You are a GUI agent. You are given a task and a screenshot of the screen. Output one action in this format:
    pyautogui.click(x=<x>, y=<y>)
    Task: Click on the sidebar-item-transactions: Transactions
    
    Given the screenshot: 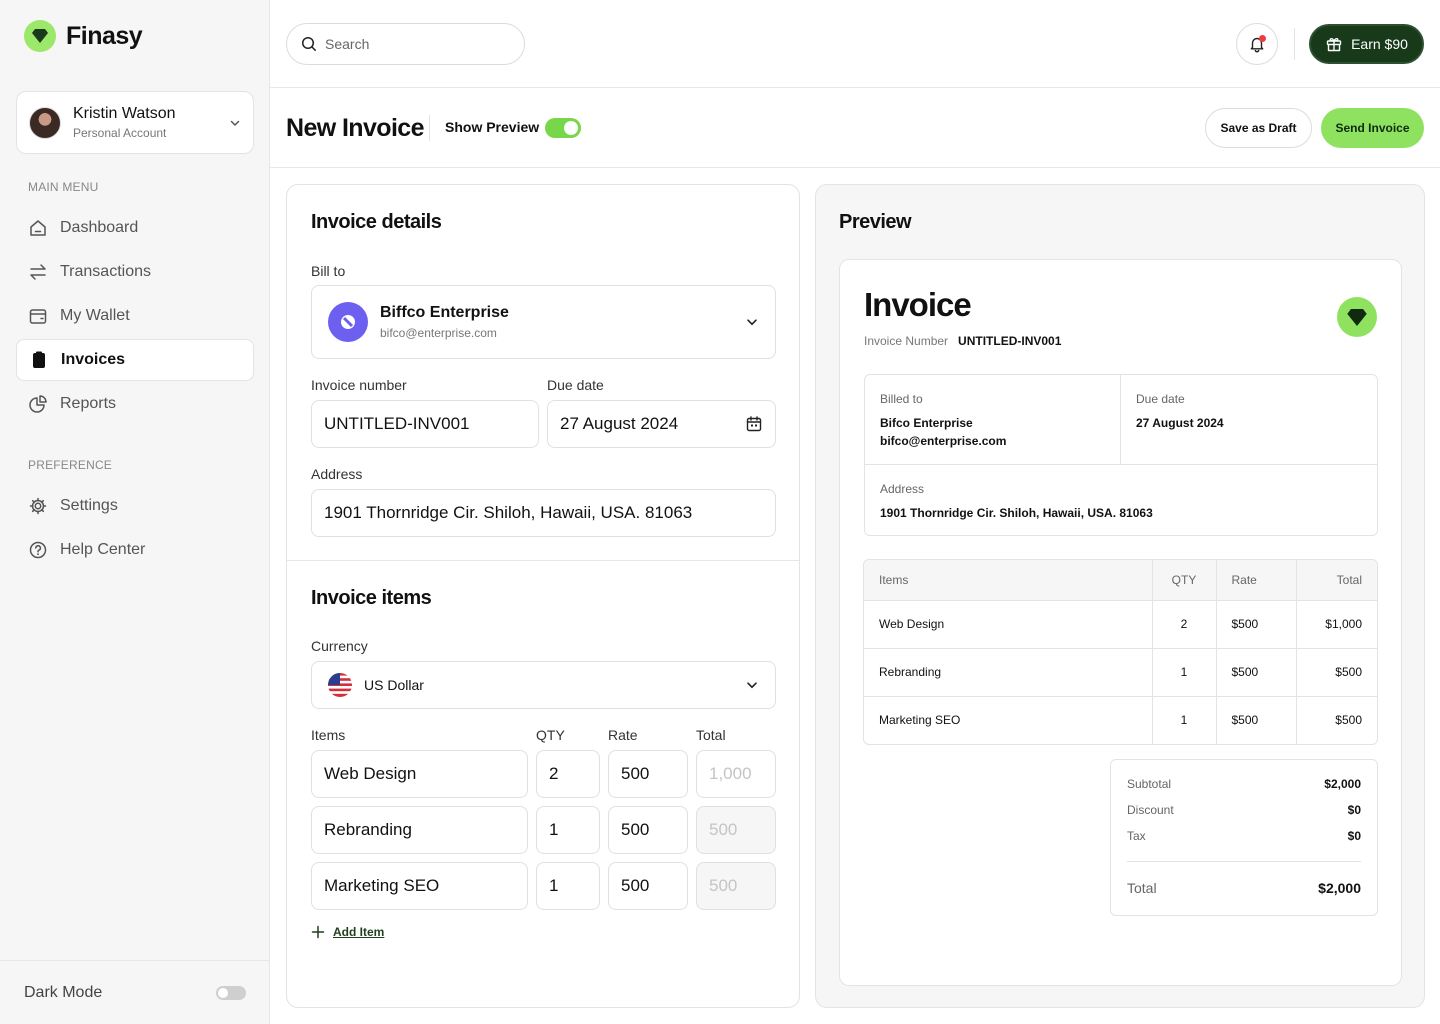 What is the action you would take?
    pyautogui.click(x=135, y=272)
    